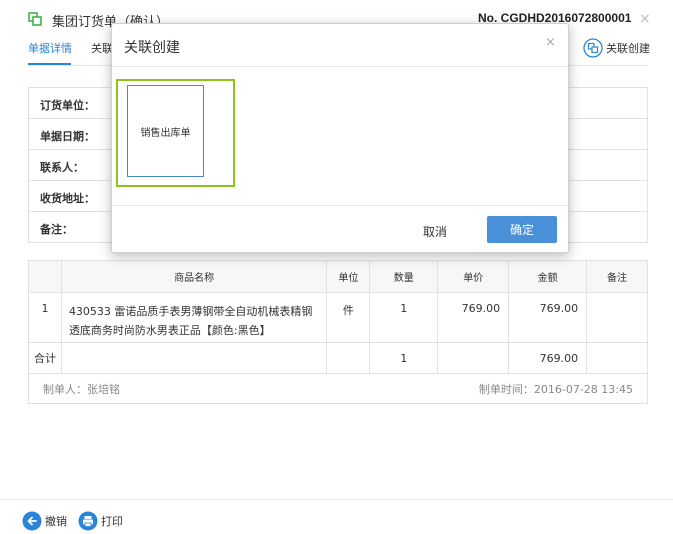  What do you see at coordinates (56, 521) in the screenshot?
I see `undo-label: 撤销` at bounding box center [56, 521].